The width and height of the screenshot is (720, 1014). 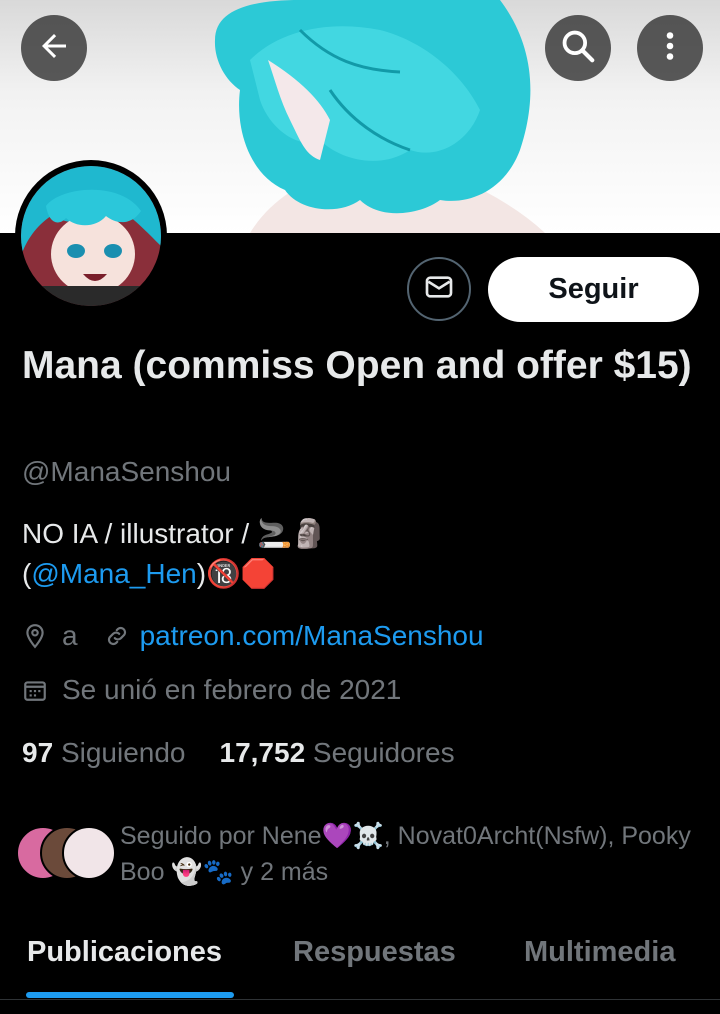 I want to click on profile-stats: 97 Siguiendo 17,752 Seguidores, so click(x=238, y=753).